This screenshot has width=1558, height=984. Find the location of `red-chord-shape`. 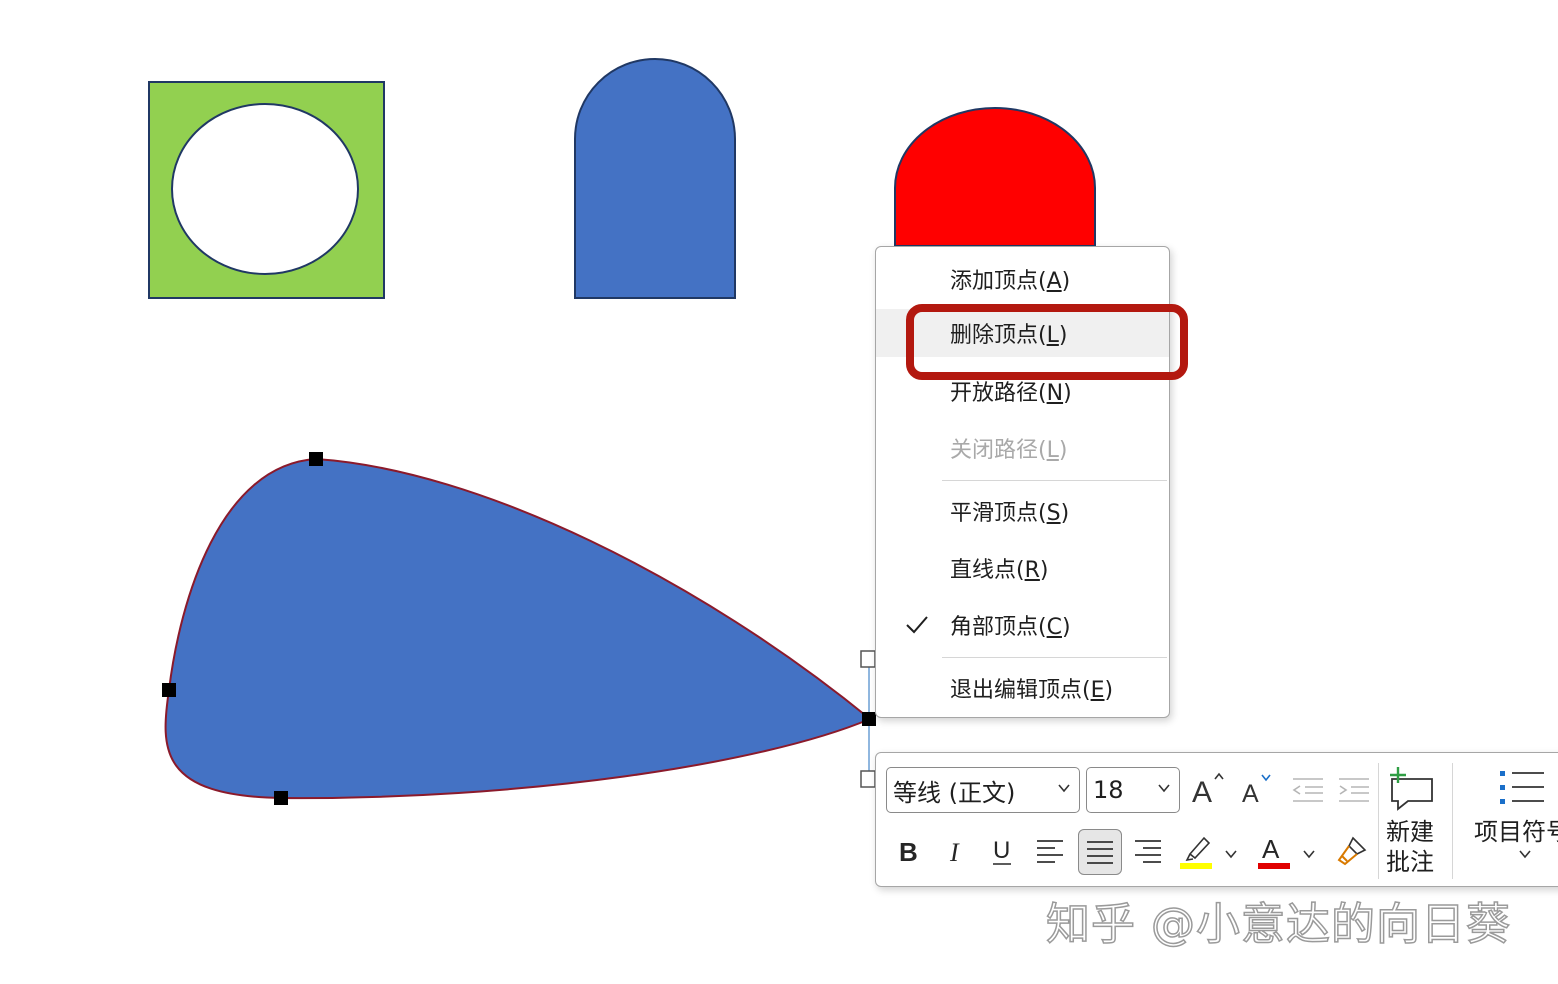

red-chord-shape is located at coordinates (995, 177).